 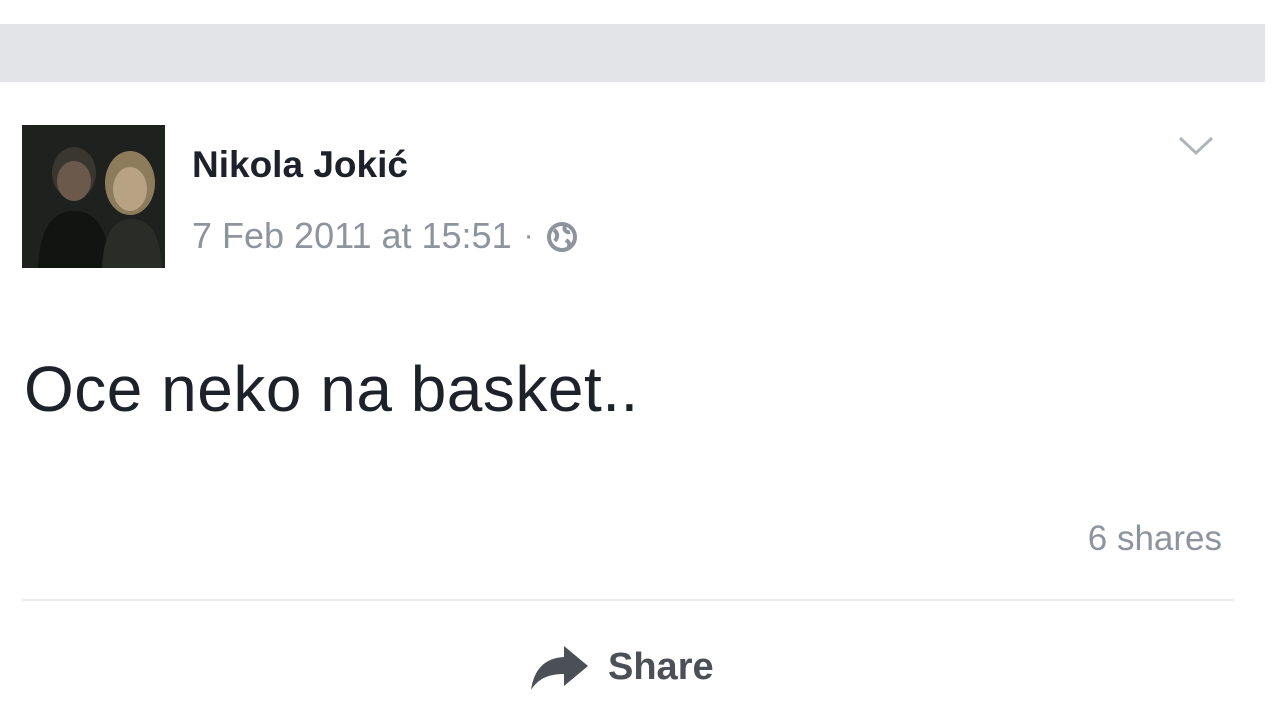 I want to click on top-bar, so click(x=632, y=53).